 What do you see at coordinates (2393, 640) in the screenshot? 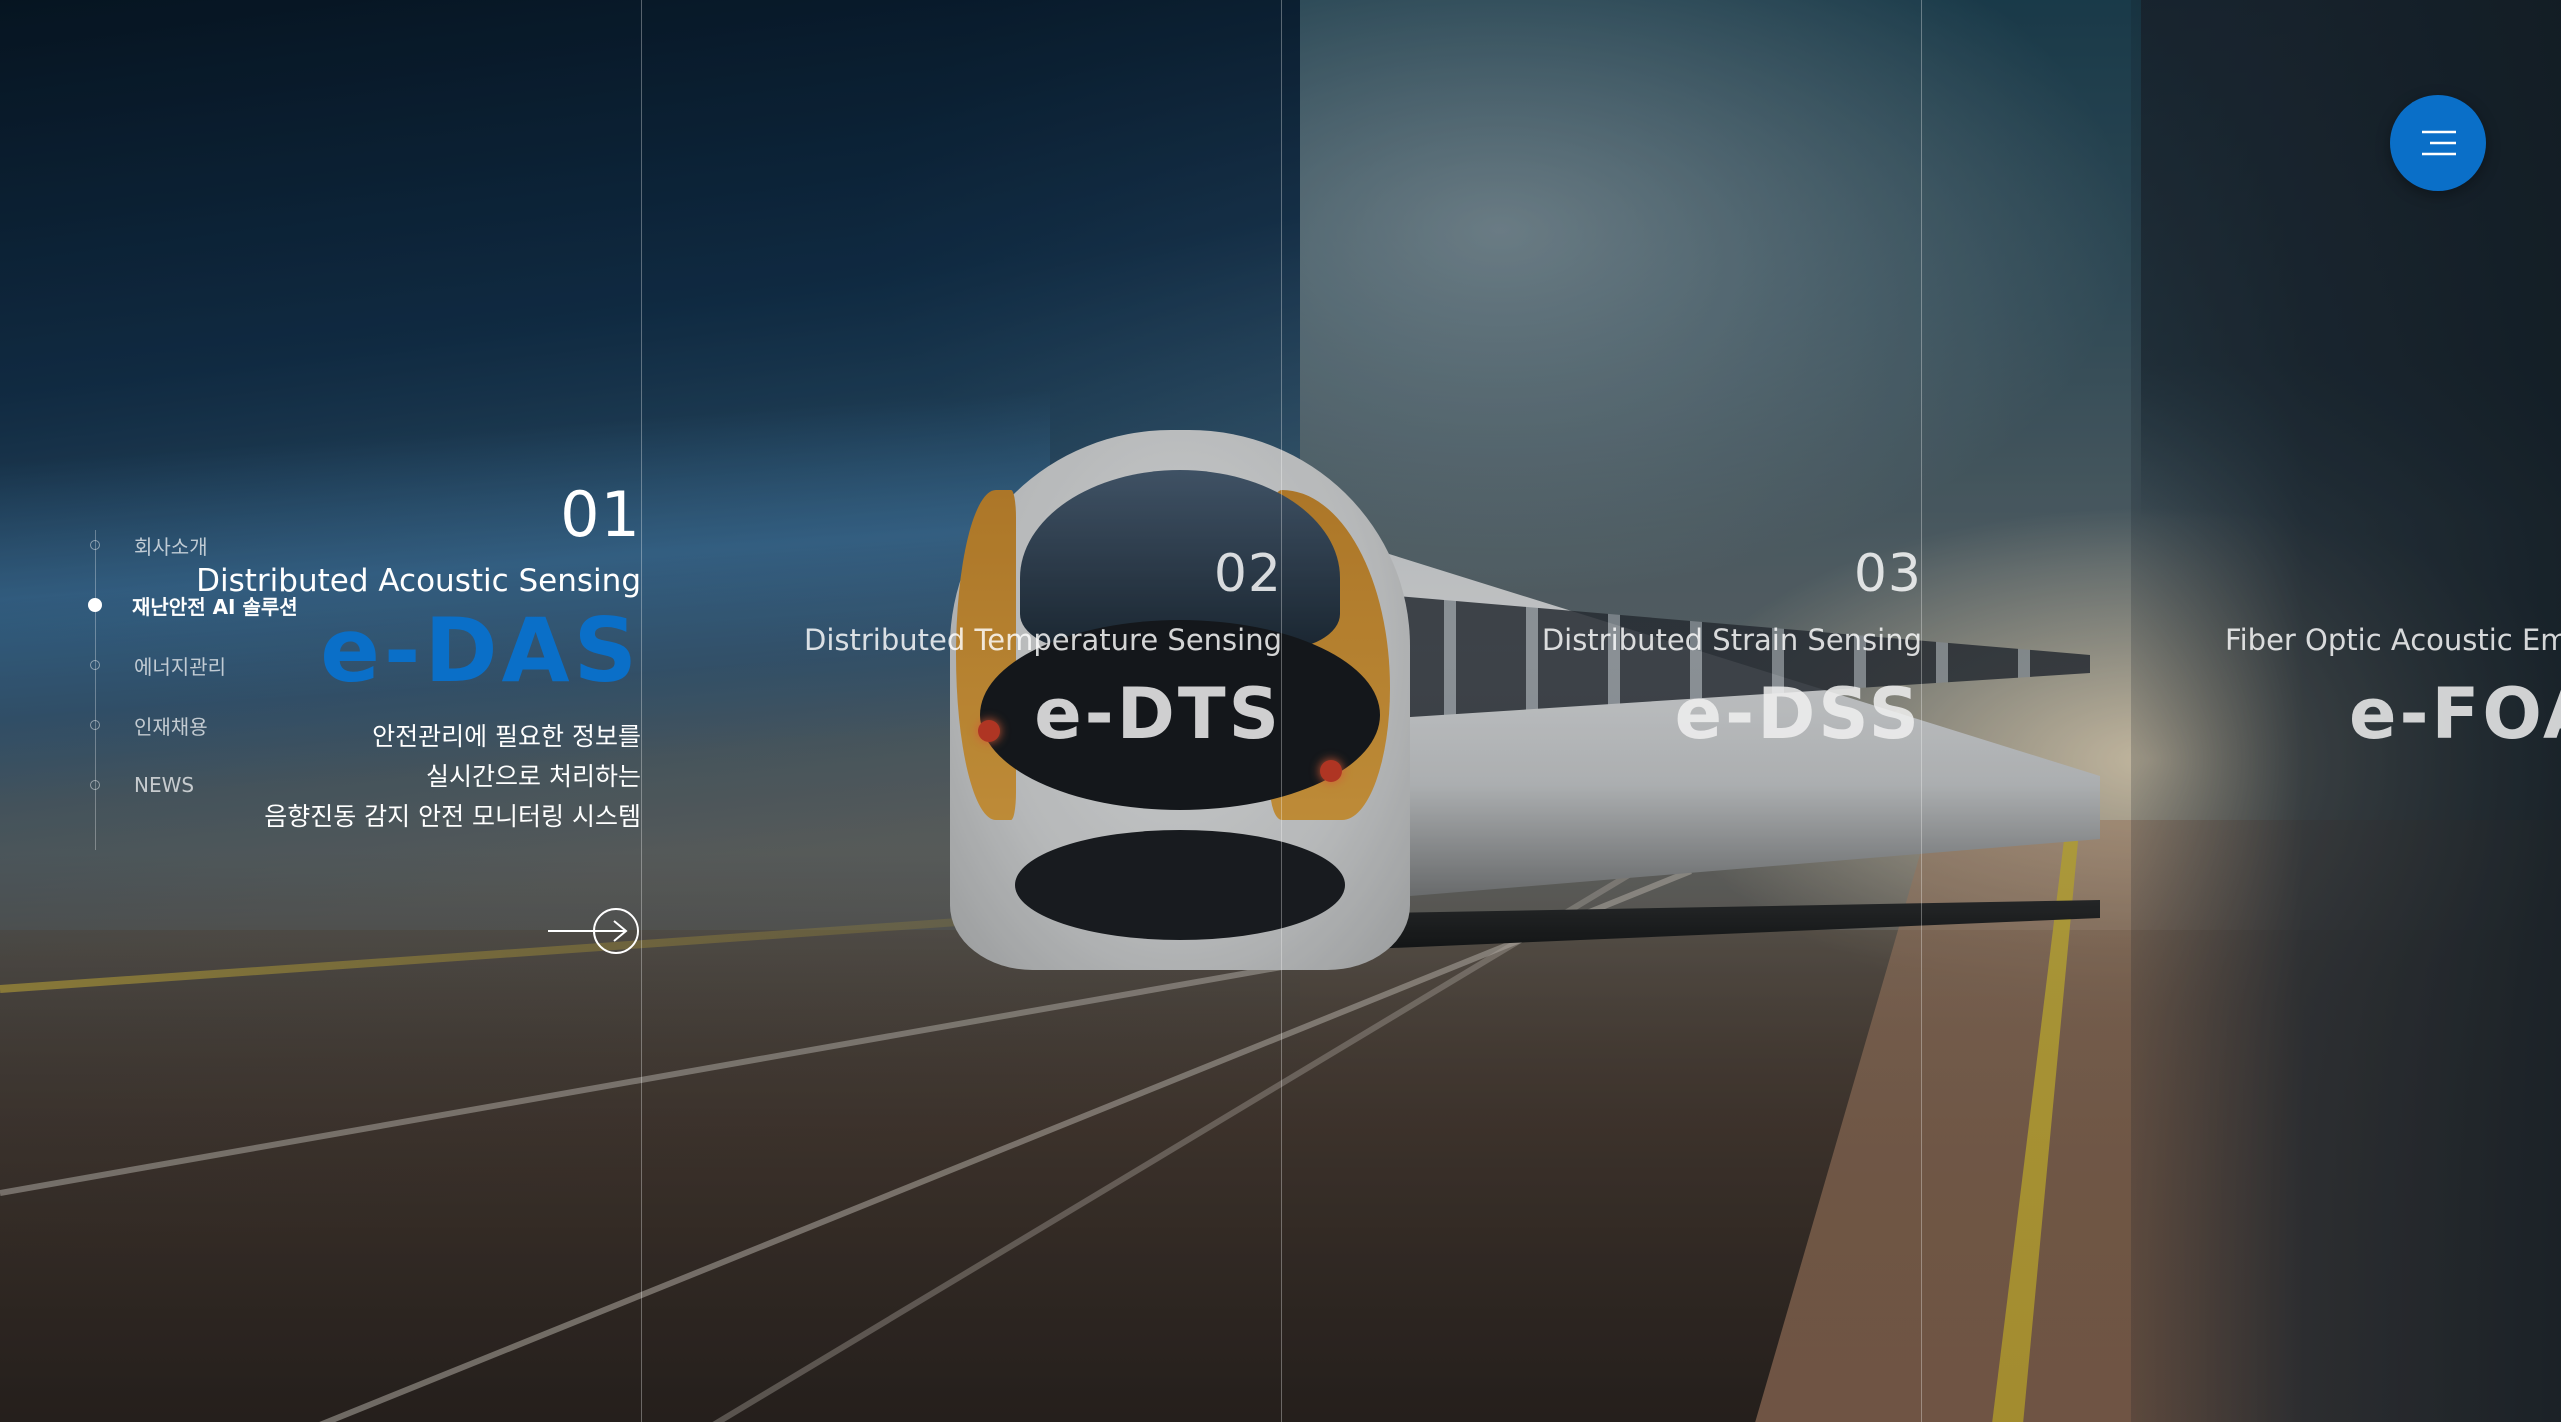
I see `solution-subtitle: Fiber Optic Acoustic Emission` at bounding box center [2393, 640].